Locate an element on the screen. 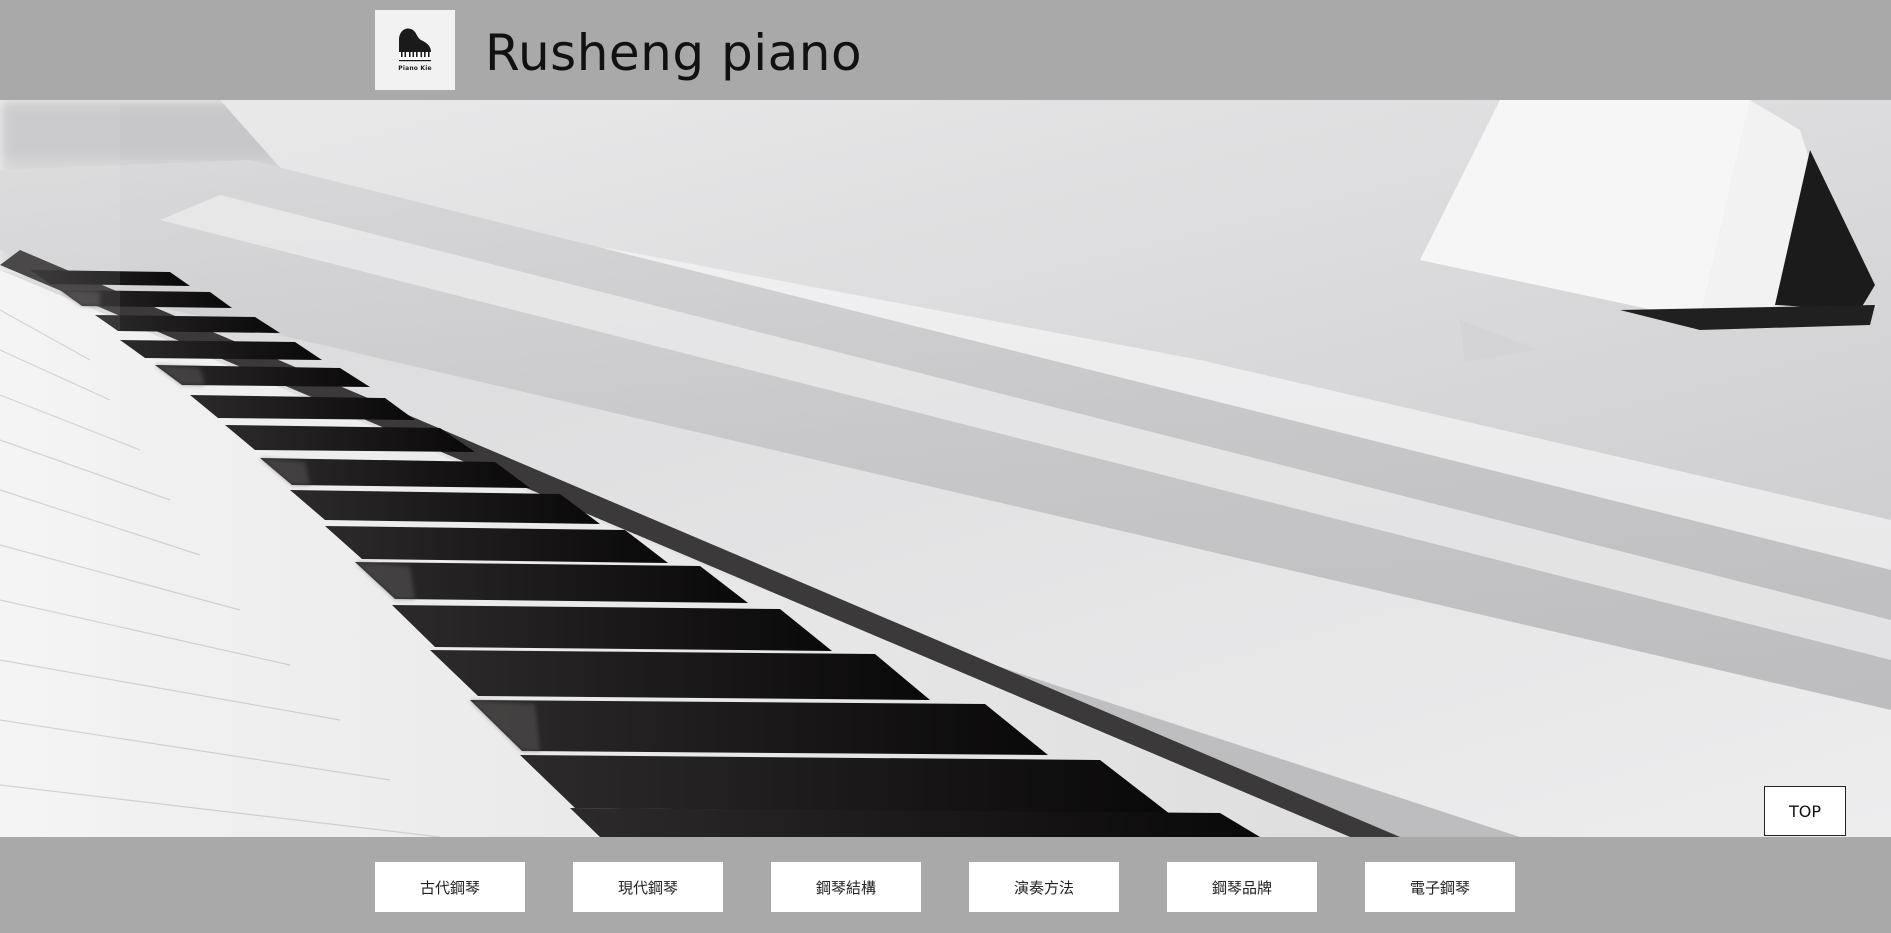 This screenshot has height=933, width=1891. nav-playing-method-button: 演奏方法 is located at coordinates (1044, 887).